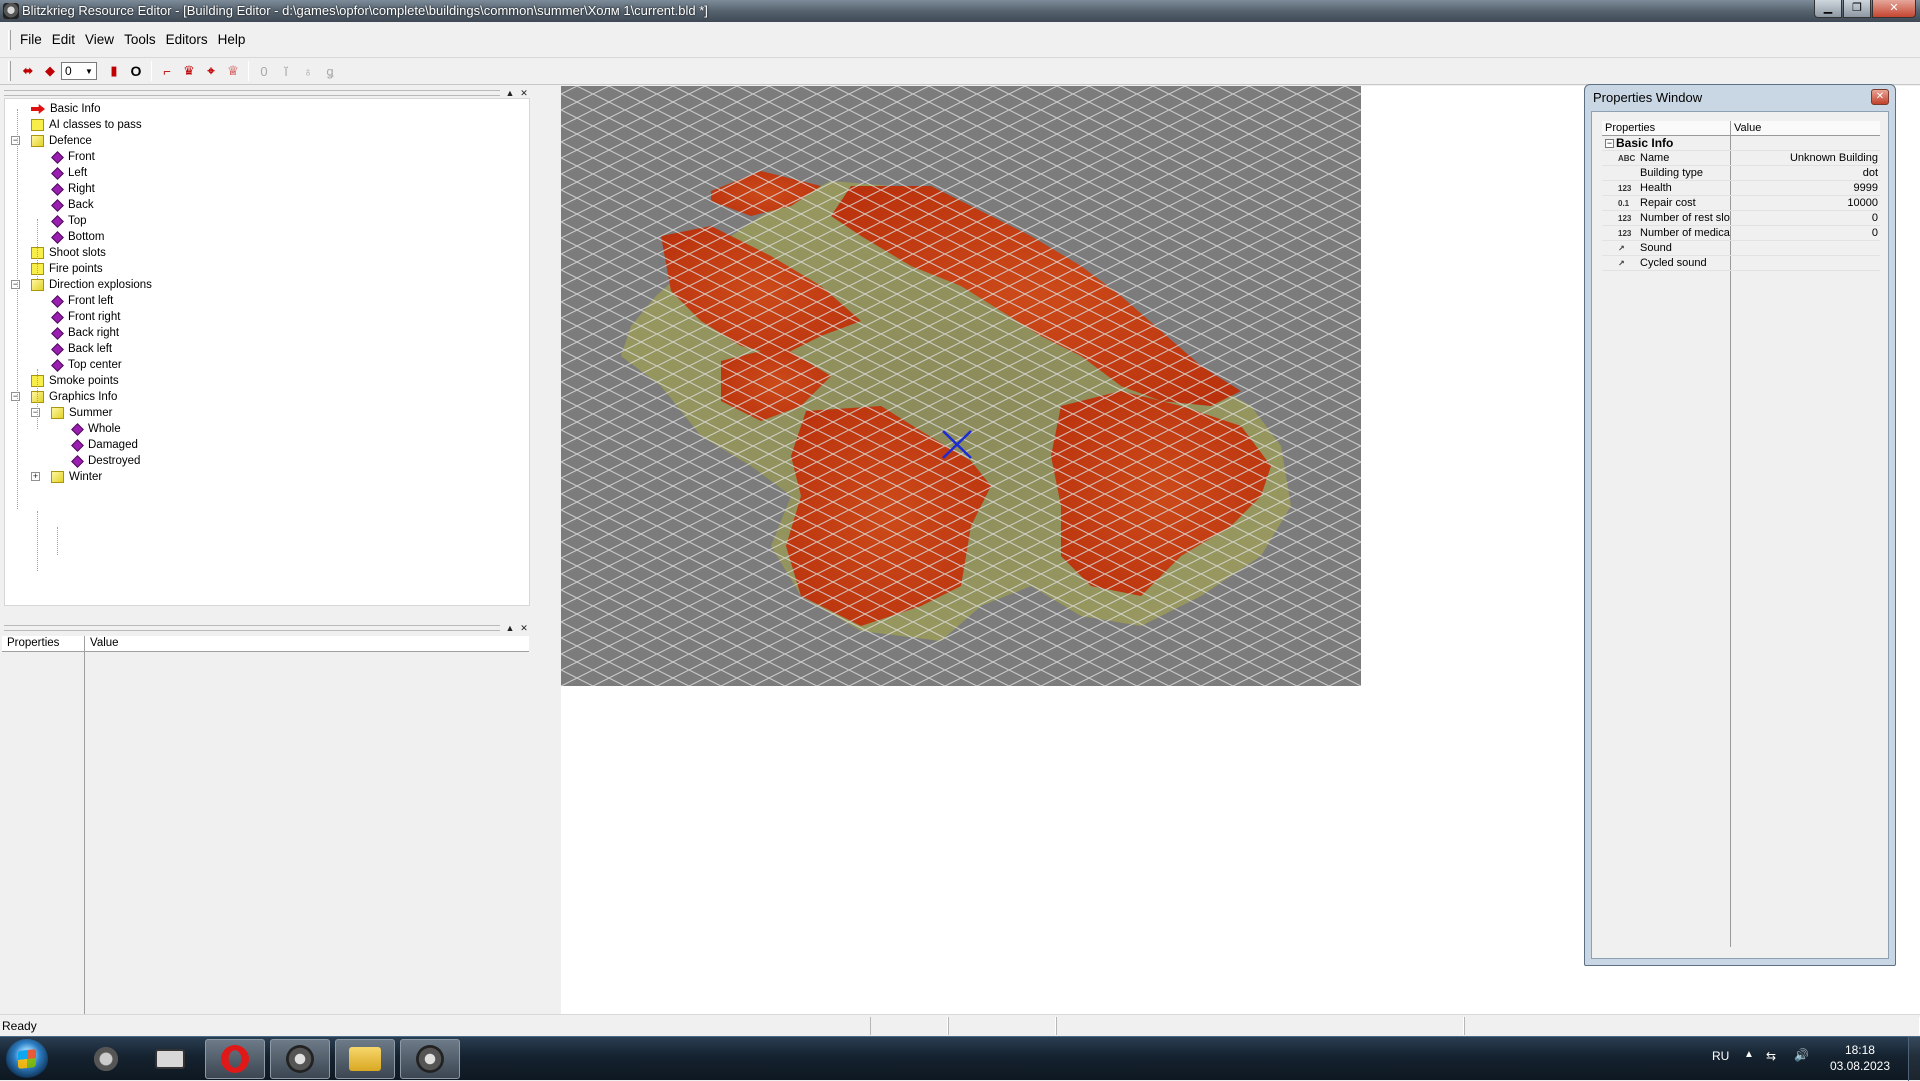  What do you see at coordinates (1828, 9) in the screenshot?
I see `minimize-button: ▁` at bounding box center [1828, 9].